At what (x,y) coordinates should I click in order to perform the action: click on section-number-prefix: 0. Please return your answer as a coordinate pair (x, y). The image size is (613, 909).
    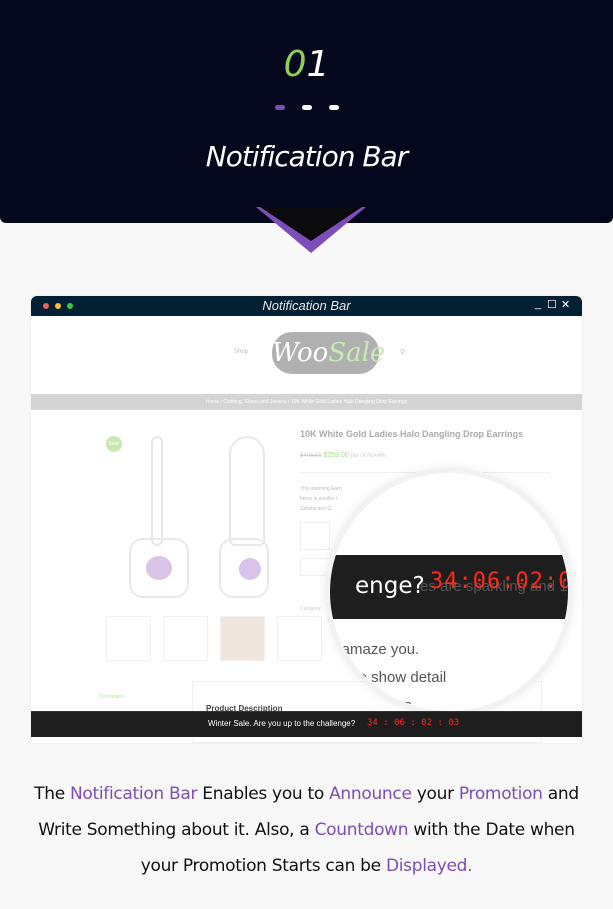
    Looking at the image, I should click on (295, 64).